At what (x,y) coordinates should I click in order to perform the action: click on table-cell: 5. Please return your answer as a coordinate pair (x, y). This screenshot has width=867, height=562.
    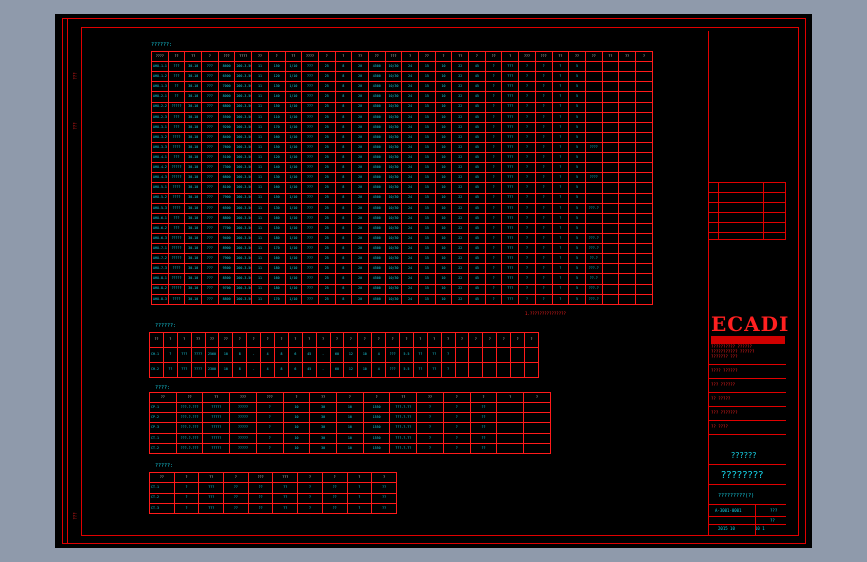
    Looking at the image, I should click on (577, 97).